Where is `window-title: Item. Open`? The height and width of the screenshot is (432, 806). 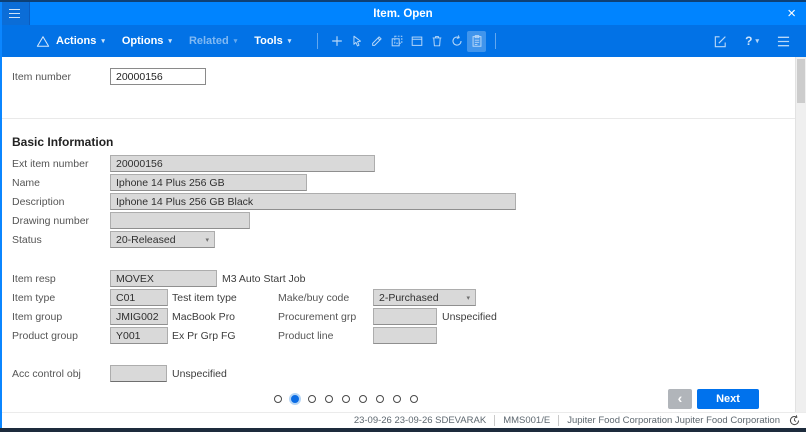 window-title: Item. Open is located at coordinates (403, 13).